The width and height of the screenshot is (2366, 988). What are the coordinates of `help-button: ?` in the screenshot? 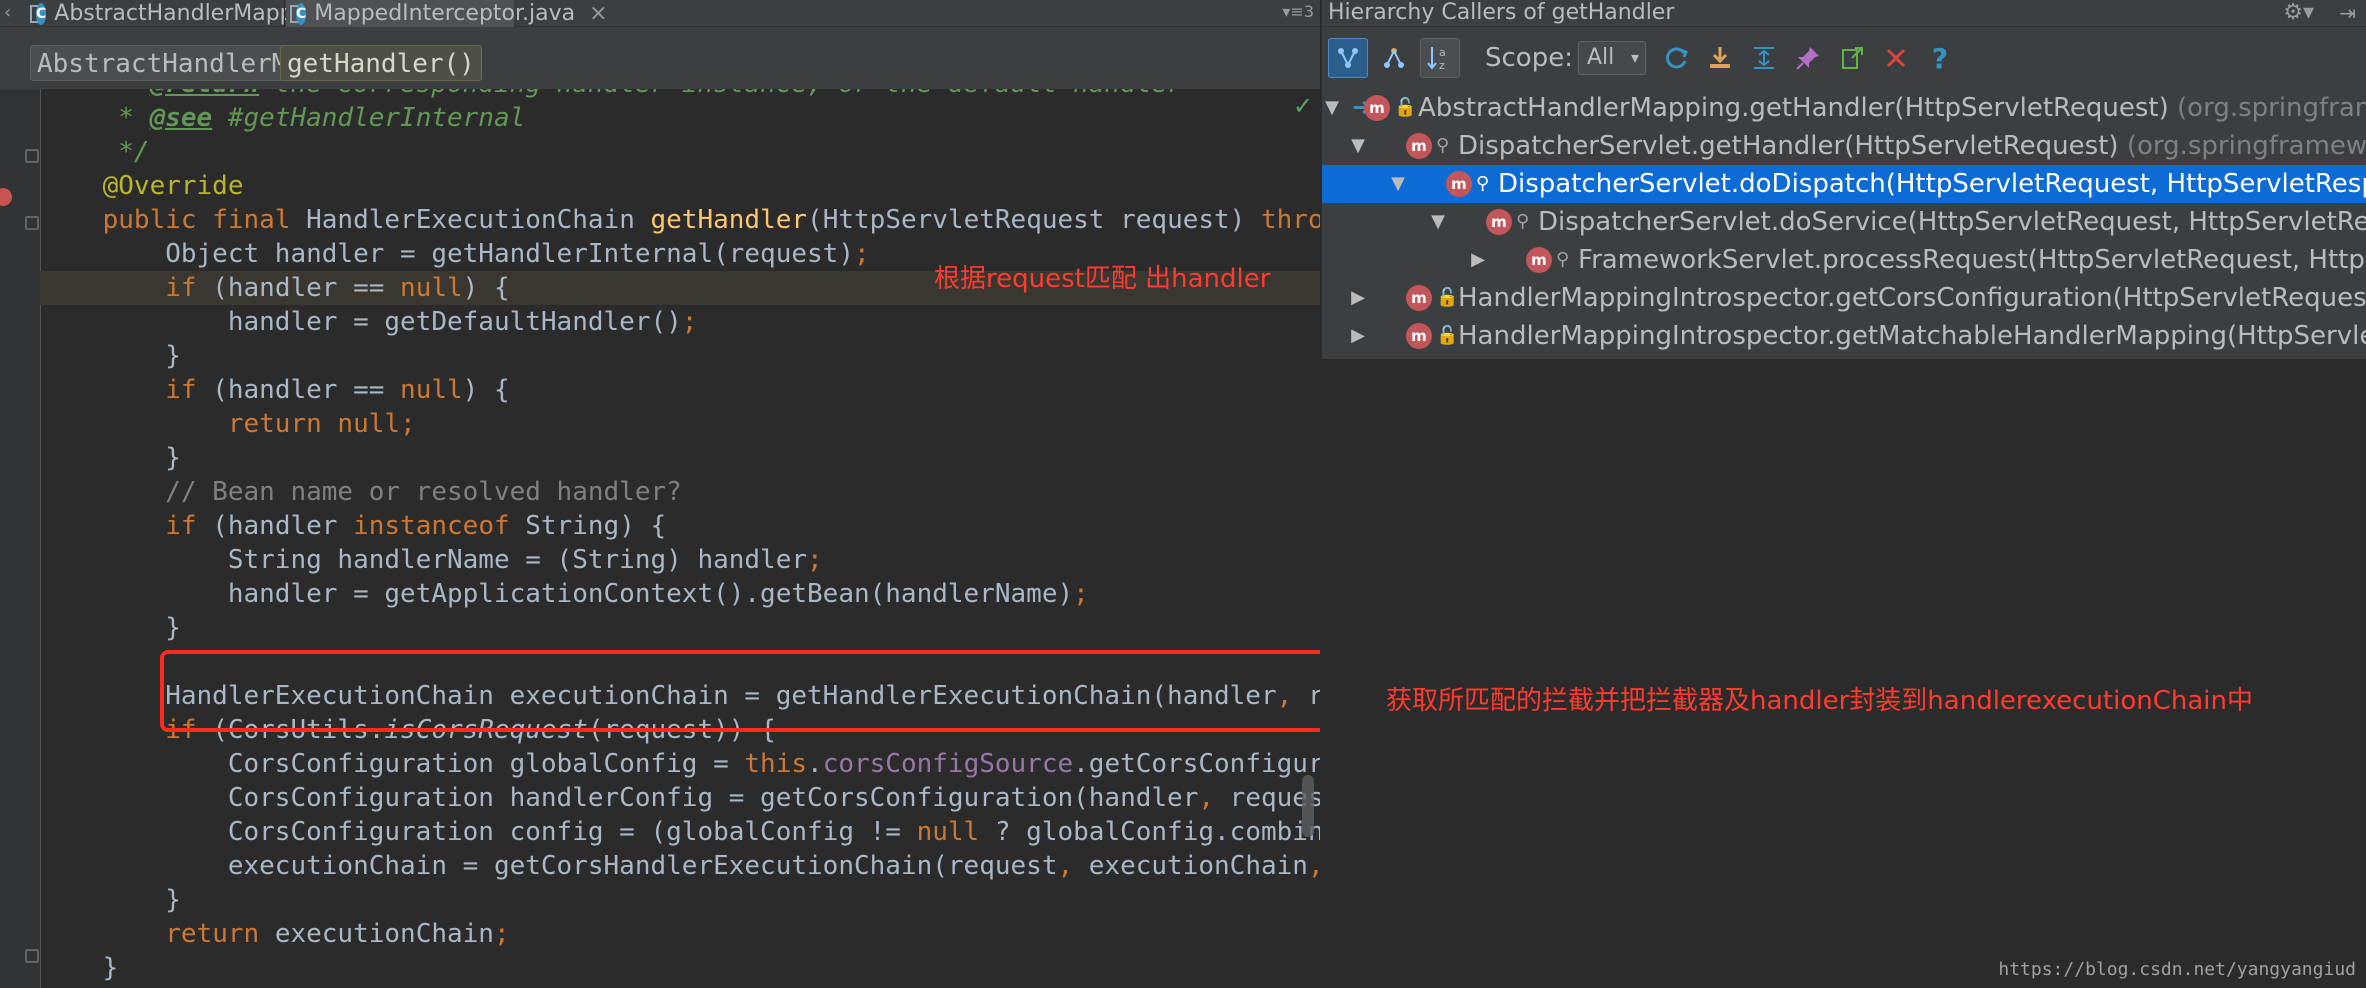 It's located at (1940, 58).